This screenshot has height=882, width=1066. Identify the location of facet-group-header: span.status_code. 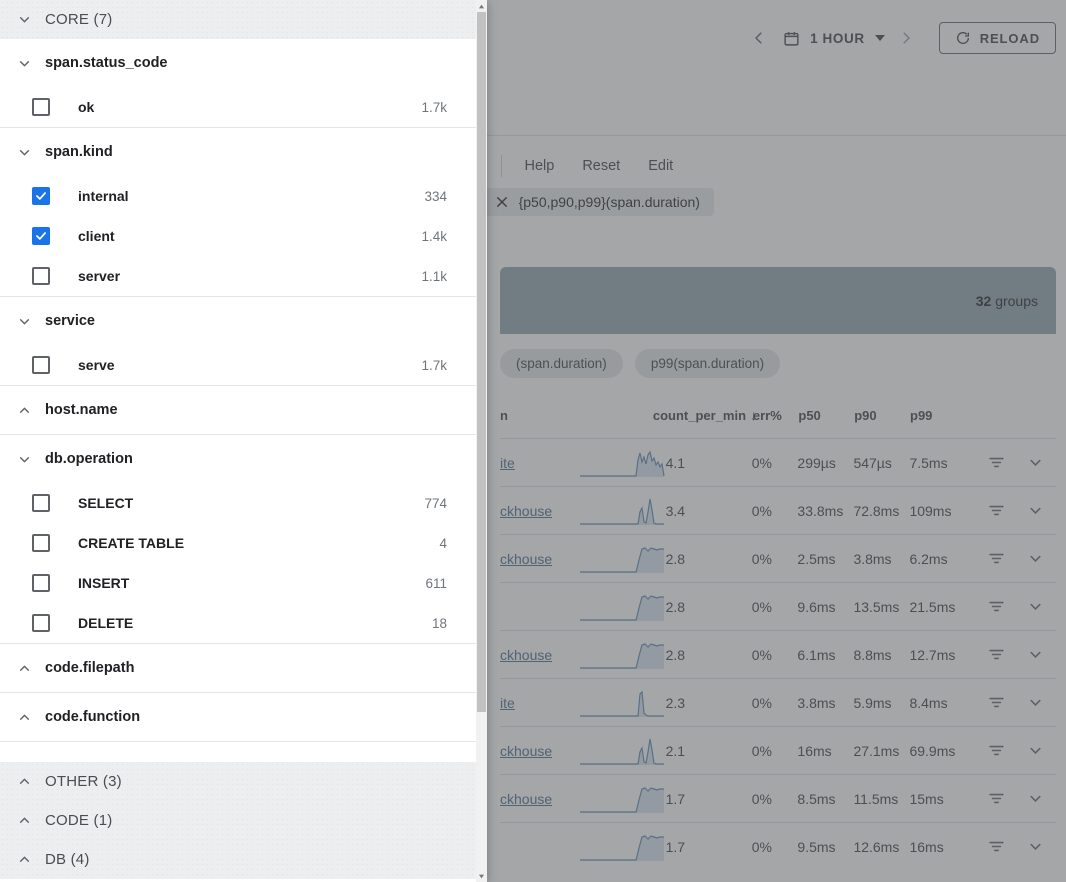
(238, 63).